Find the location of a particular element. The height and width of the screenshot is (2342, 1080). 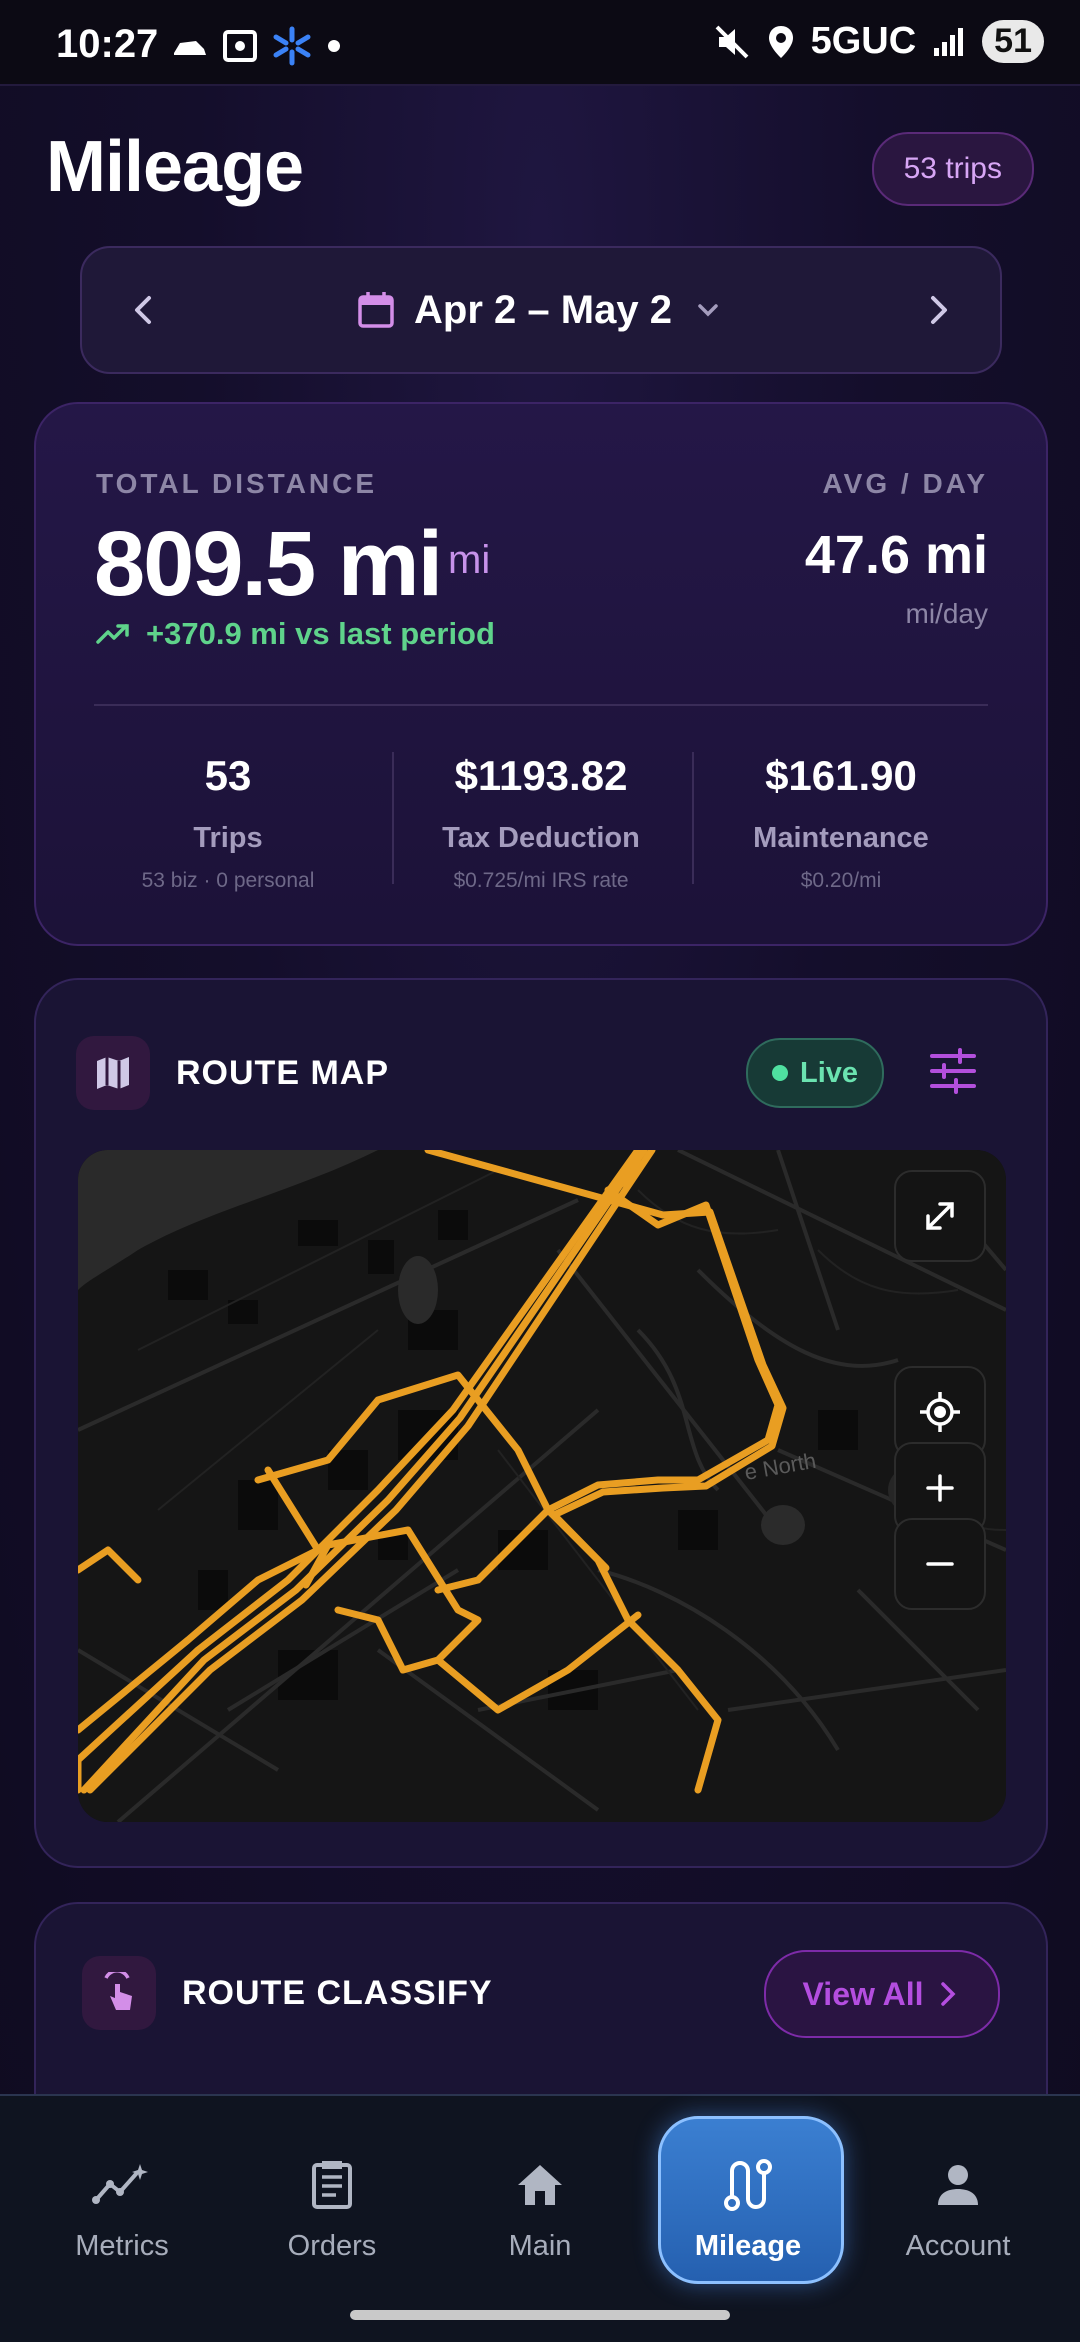

live-badge: Live is located at coordinates (815, 1073).